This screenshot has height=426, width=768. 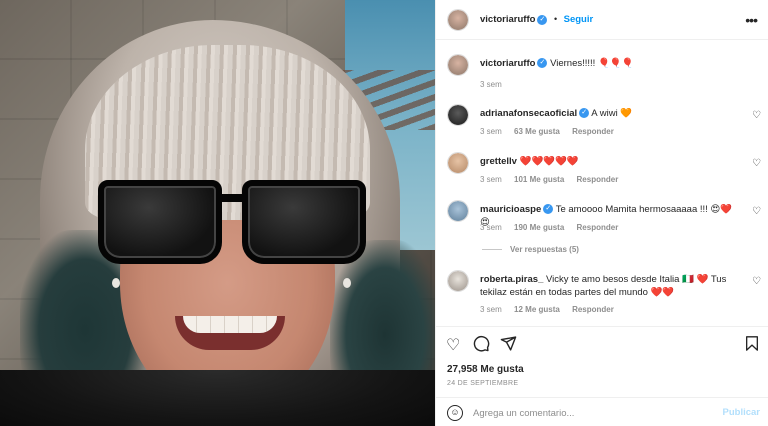 What do you see at coordinates (549, 161) in the screenshot?
I see `comment-text: ❤️❤️❤️❤️❤️` at bounding box center [549, 161].